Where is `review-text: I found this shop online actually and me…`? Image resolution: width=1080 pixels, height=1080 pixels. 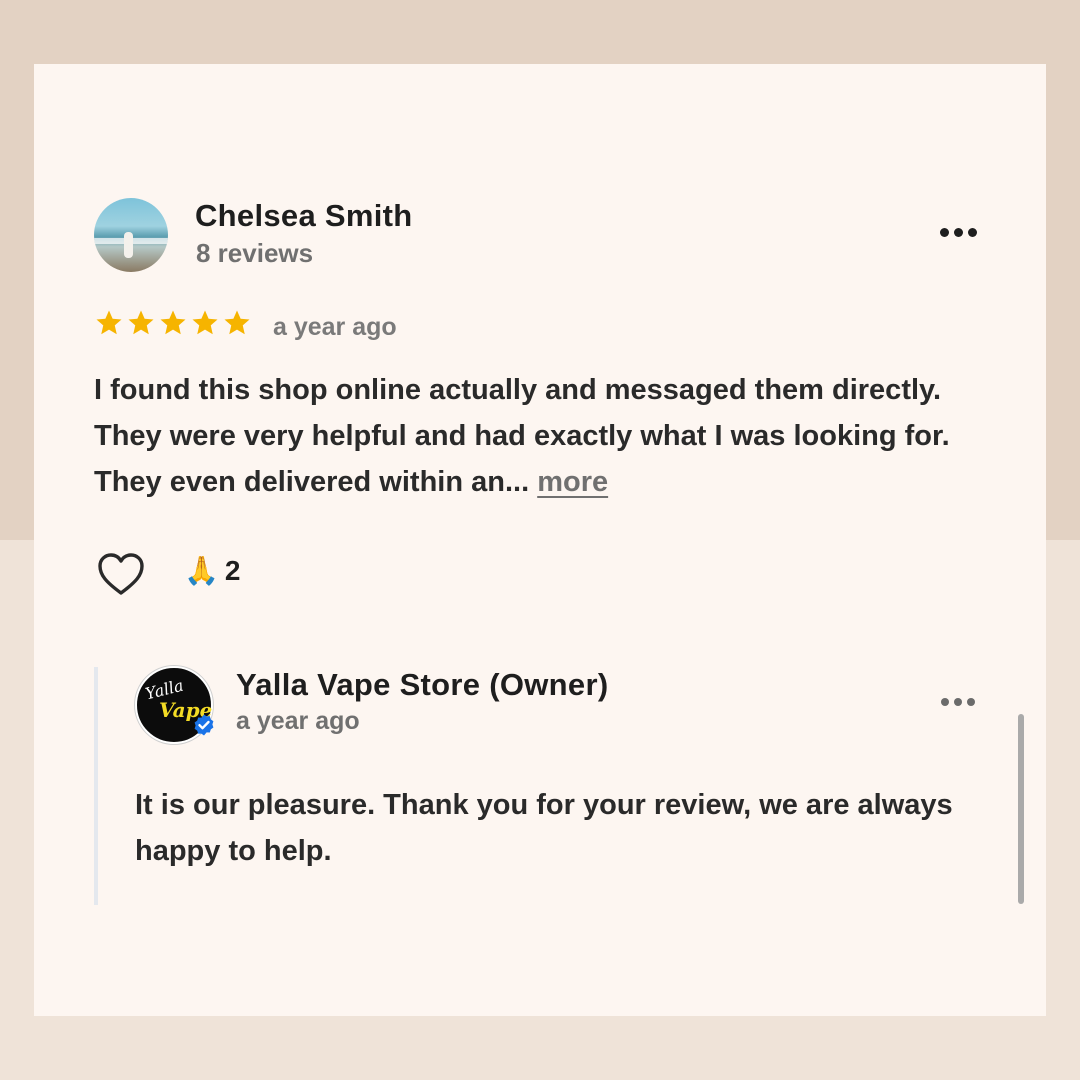 review-text: I found this shop online actually and me… is located at coordinates (522, 436).